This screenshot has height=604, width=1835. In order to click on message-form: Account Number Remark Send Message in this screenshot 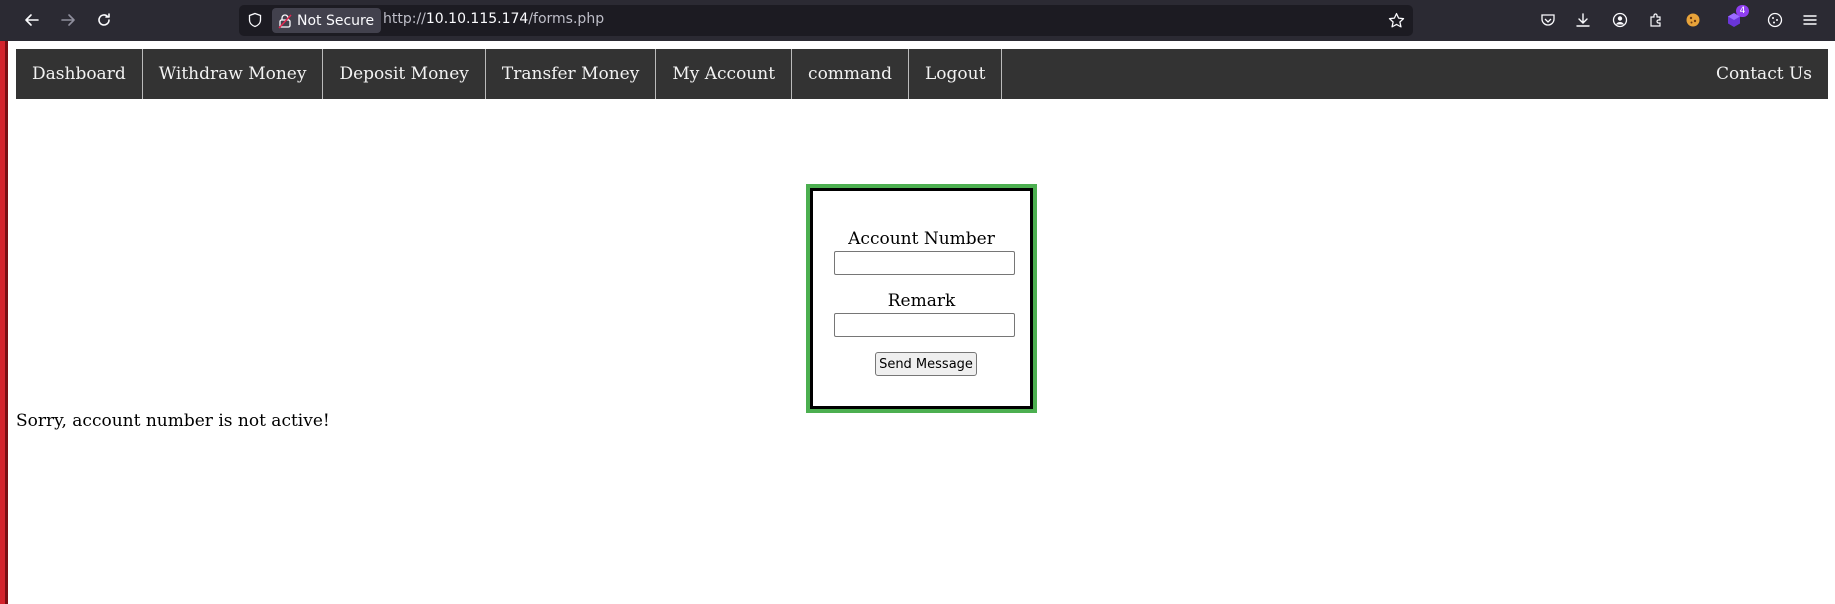, I will do `click(921, 298)`.